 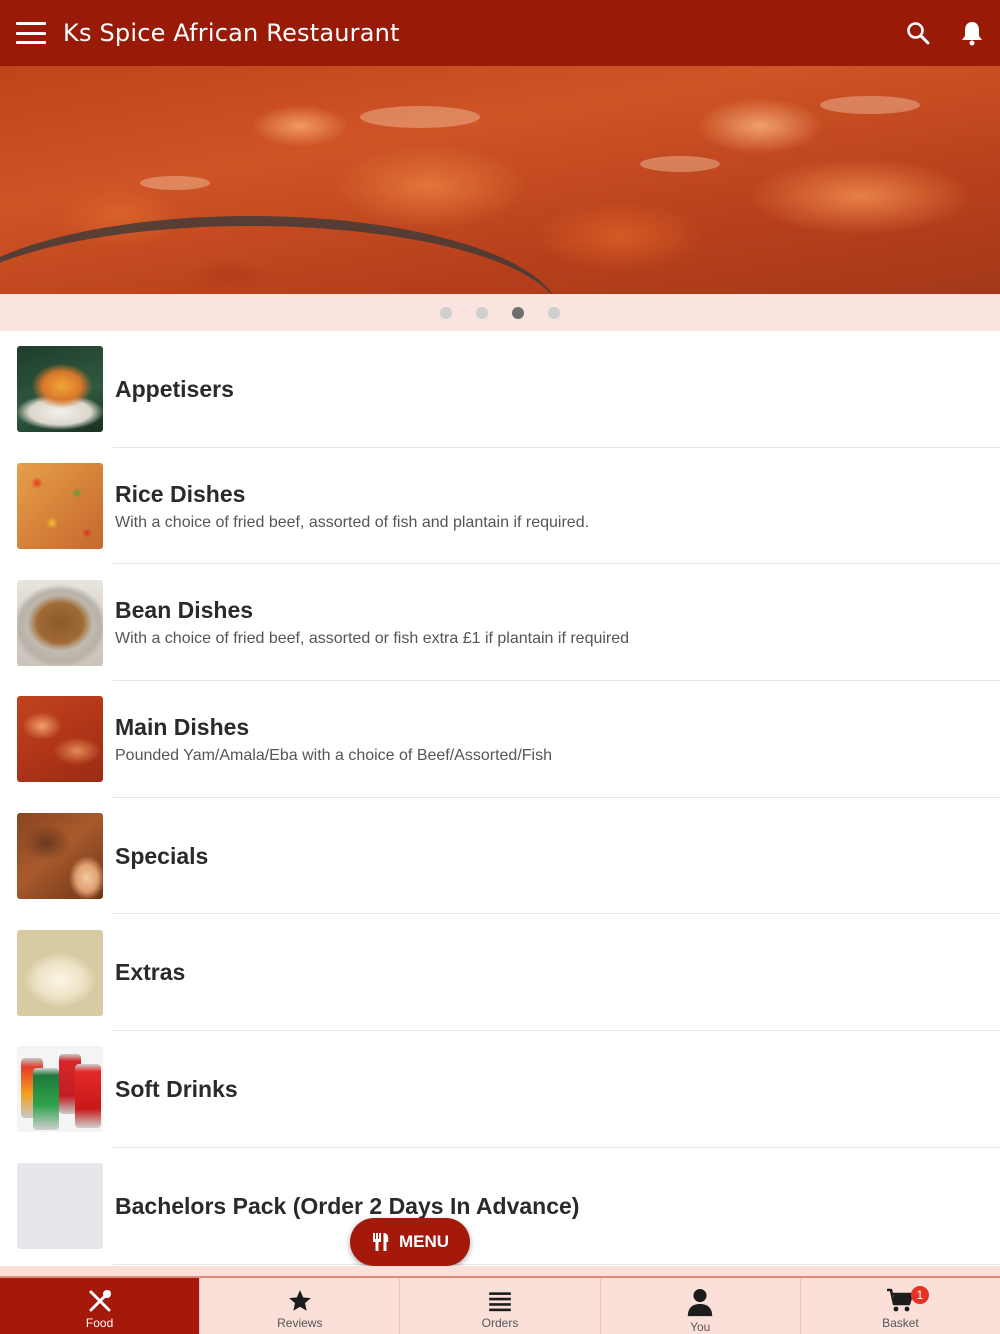 What do you see at coordinates (180, 493) in the screenshot?
I see `category-title: Rice Dishes` at bounding box center [180, 493].